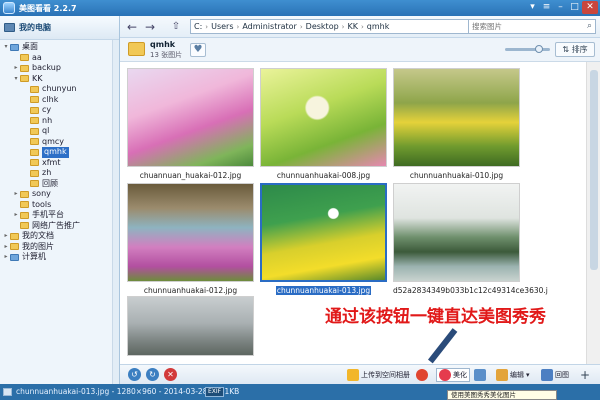  I want to click on path-segment: Users, so click(222, 26).